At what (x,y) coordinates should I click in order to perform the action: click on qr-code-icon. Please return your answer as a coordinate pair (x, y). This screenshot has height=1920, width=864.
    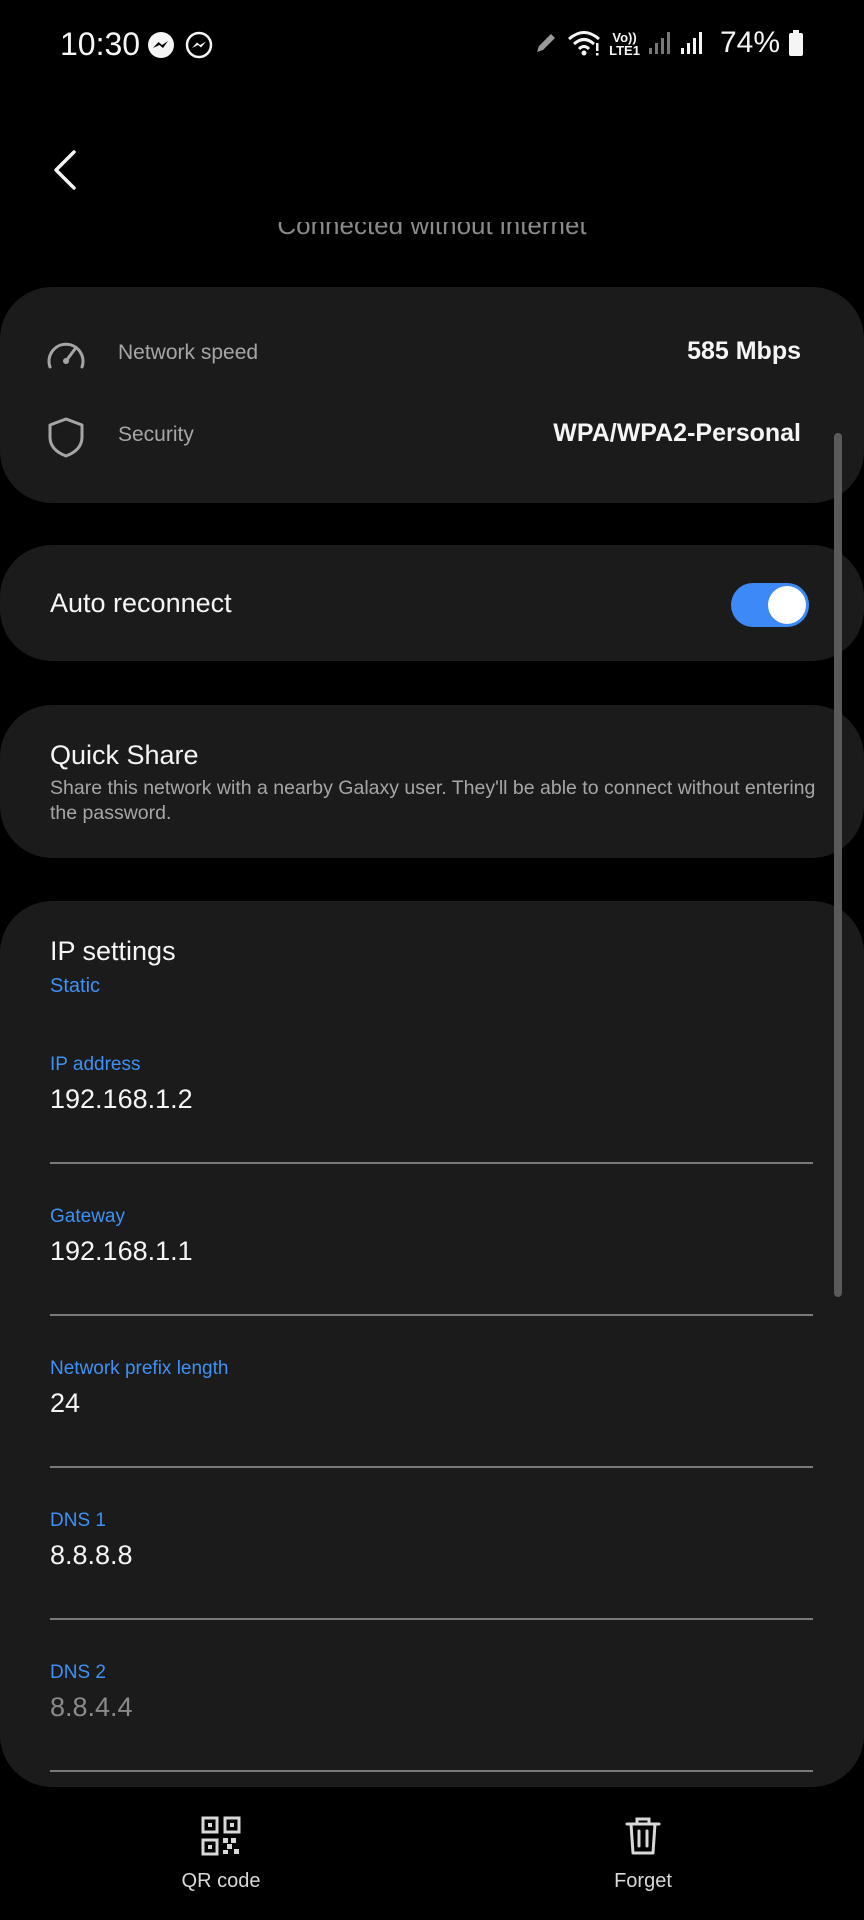
    Looking at the image, I should click on (221, 1836).